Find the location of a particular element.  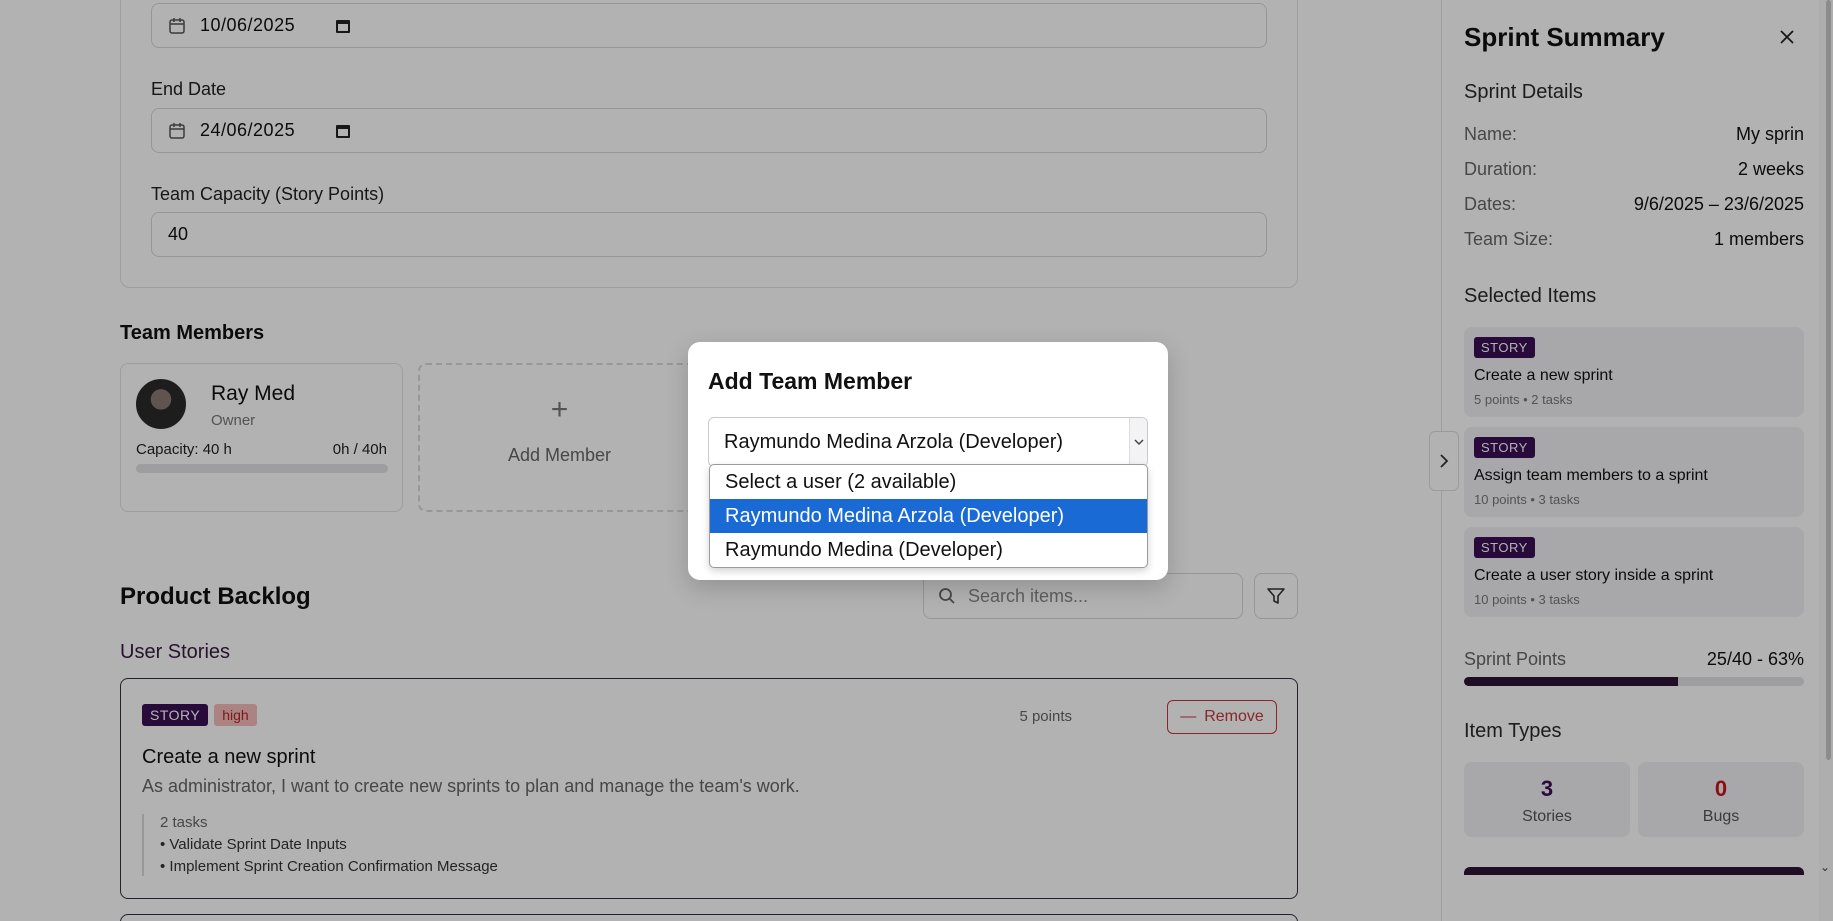

user-select: Raymundo Medina Arzola (Developer) is located at coordinates (928, 442).